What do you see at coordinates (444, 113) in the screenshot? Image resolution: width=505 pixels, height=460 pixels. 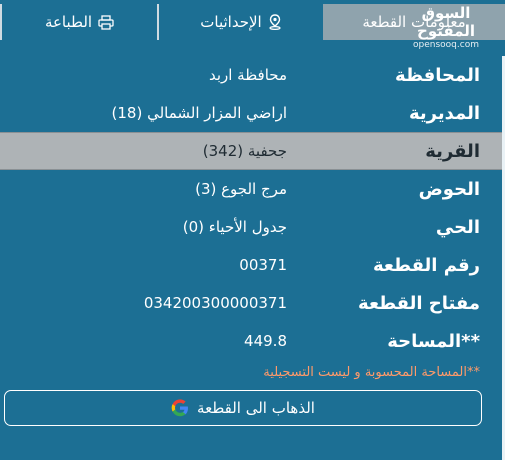 I see `row-label: المديرية` at bounding box center [444, 113].